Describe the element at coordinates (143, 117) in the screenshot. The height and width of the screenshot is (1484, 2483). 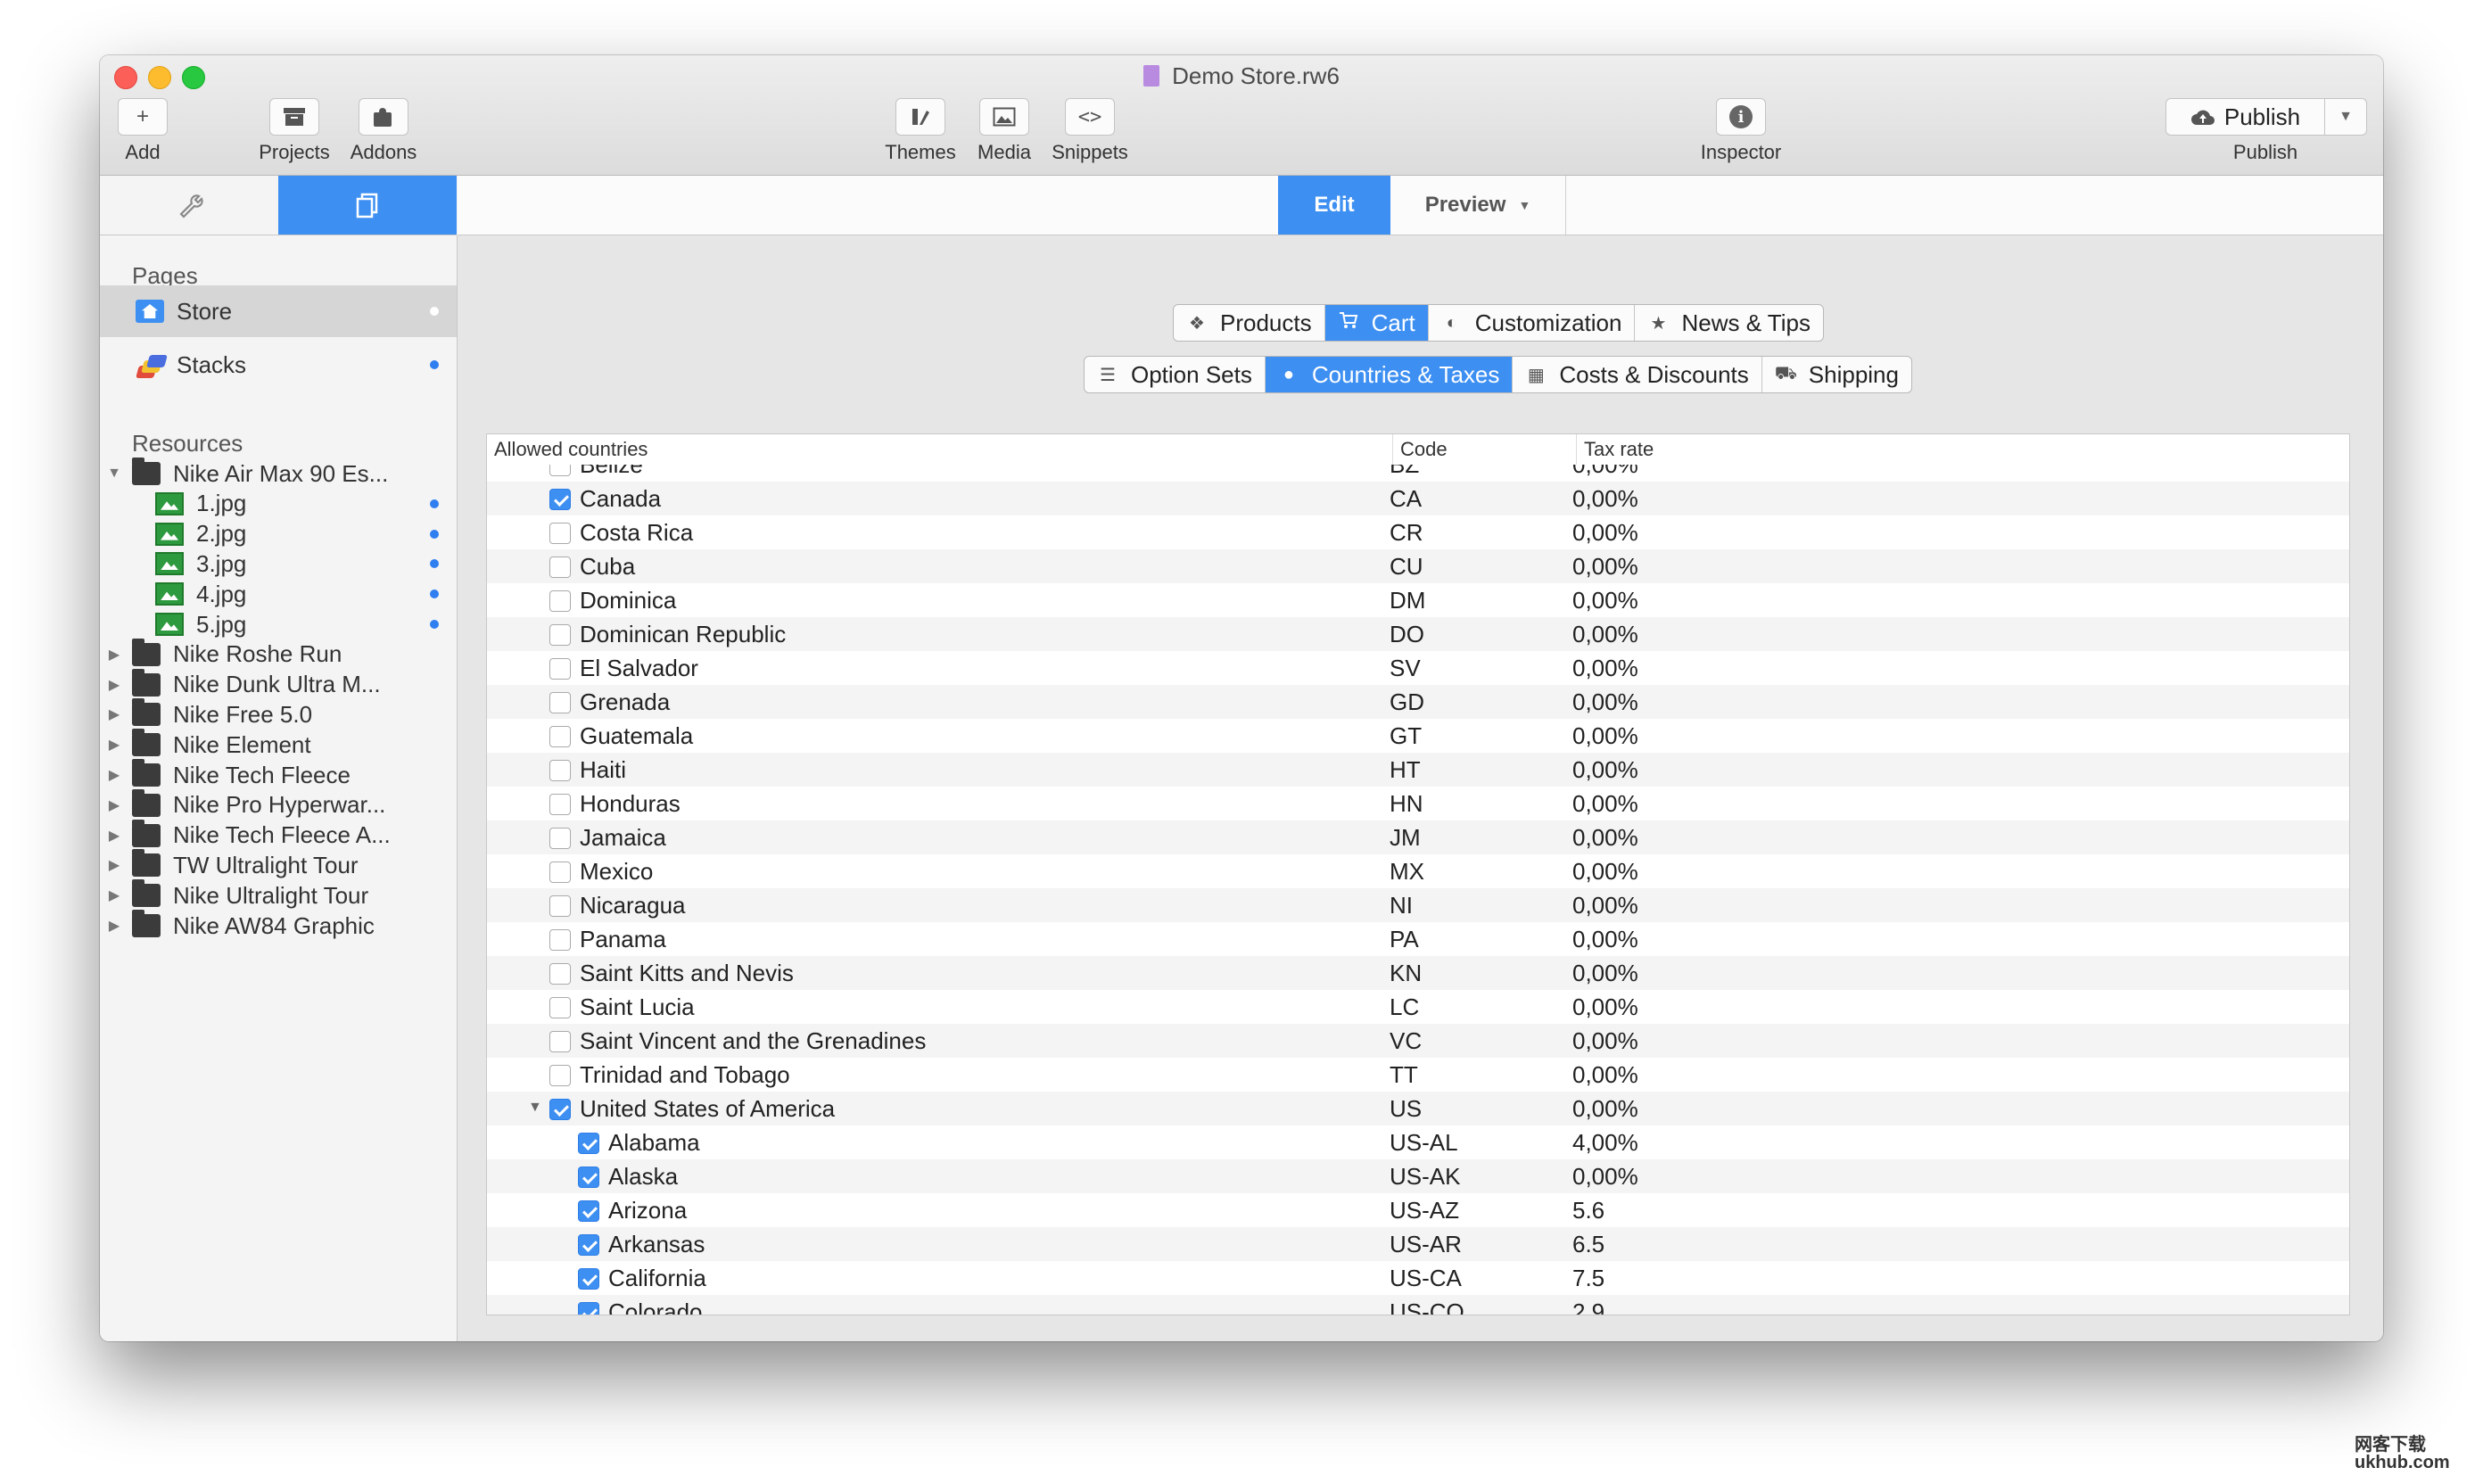
I see `plus-icon: +` at that location.